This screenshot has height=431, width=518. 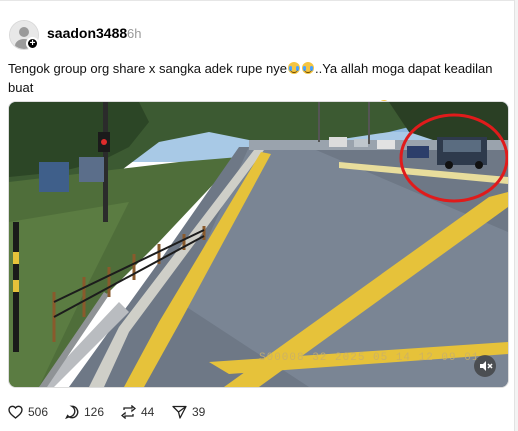 I want to click on comment-button: 126, so click(x=84, y=412).